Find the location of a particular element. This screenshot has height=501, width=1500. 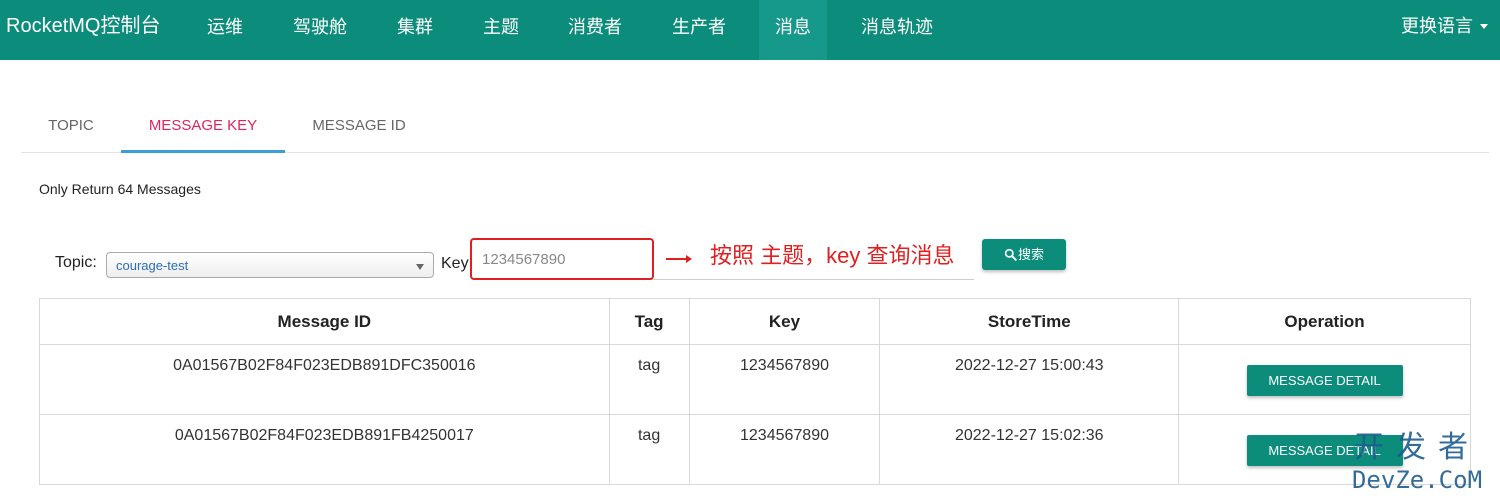

nav-item-cluster: 集群 is located at coordinates (415, 30).